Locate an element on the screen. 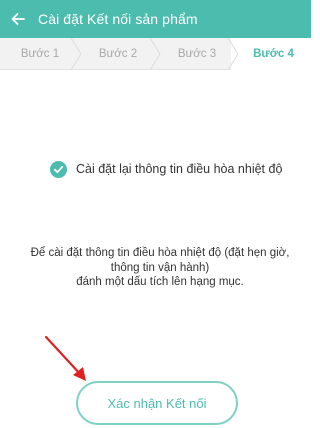 The height and width of the screenshot is (428, 320). back-arrow-icon is located at coordinates (18, 19).